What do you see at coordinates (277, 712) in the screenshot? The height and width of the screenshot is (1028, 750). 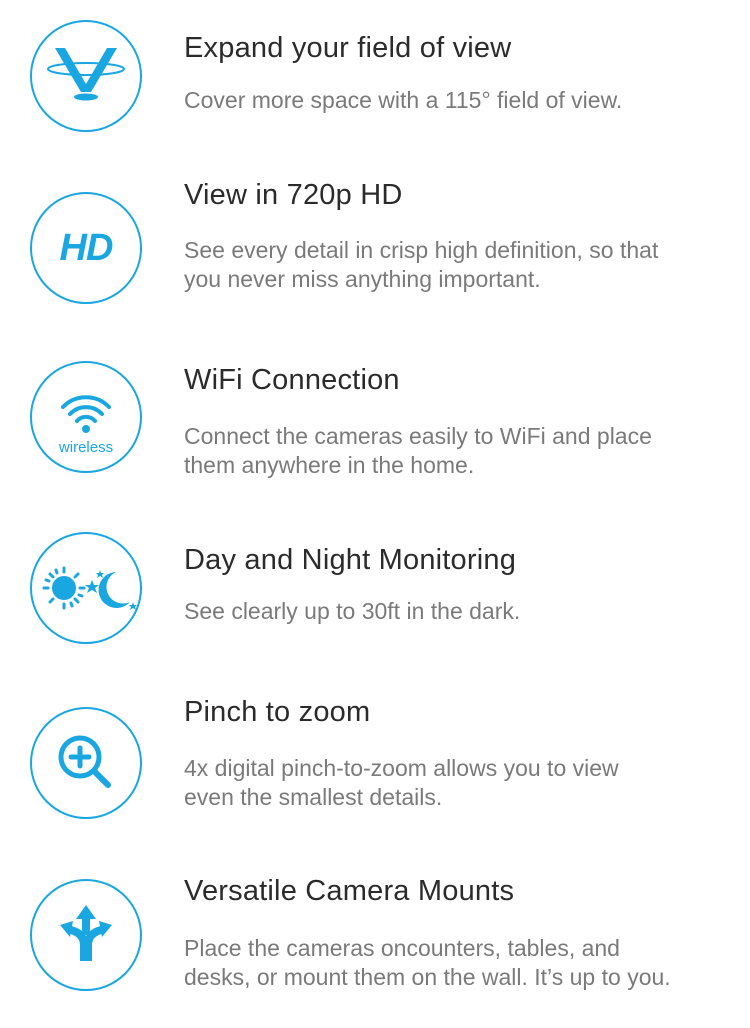 I see `feature-title: Pinch to zoom` at bounding box center [277, 712].